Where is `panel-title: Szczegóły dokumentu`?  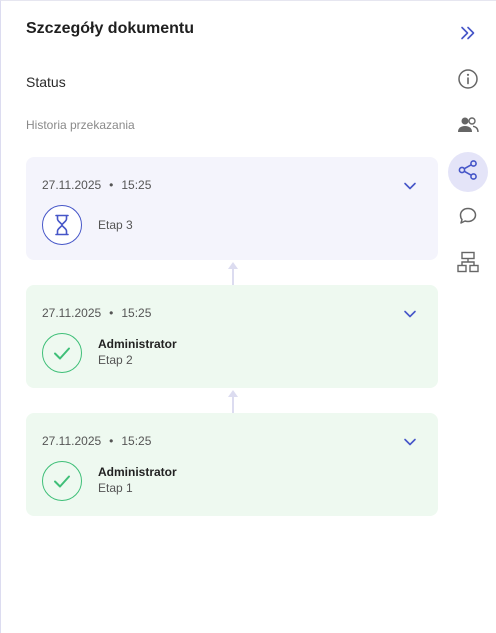 panel-title: Szczegóły dokumentu is located at coordinates (110, 28).